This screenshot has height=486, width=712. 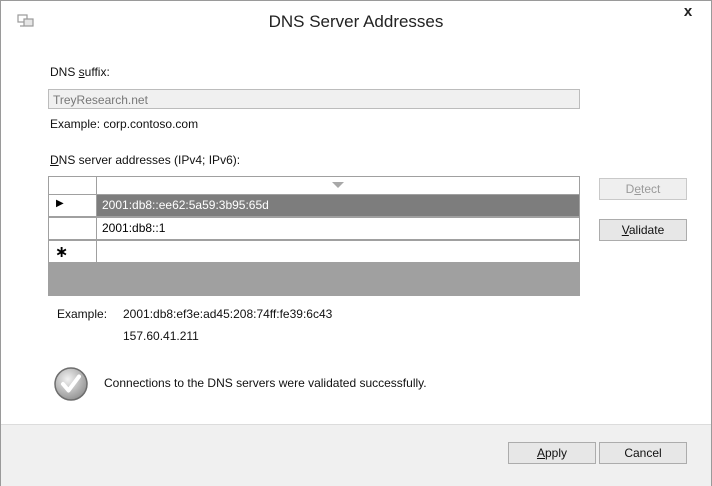 I want to click on title-bar: DNS Server Addresses x, so click(x=356, y=21).